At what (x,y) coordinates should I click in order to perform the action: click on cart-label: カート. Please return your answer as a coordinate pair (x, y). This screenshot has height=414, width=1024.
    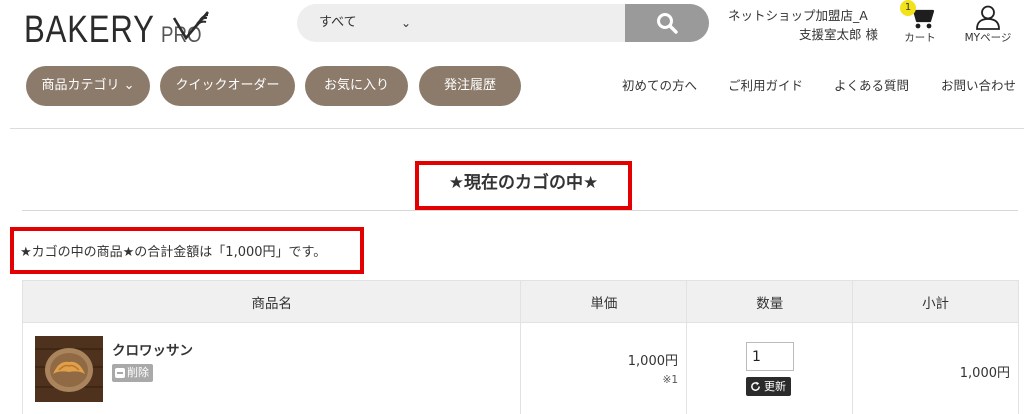
    Looking at the image, I should click on (920, 38).